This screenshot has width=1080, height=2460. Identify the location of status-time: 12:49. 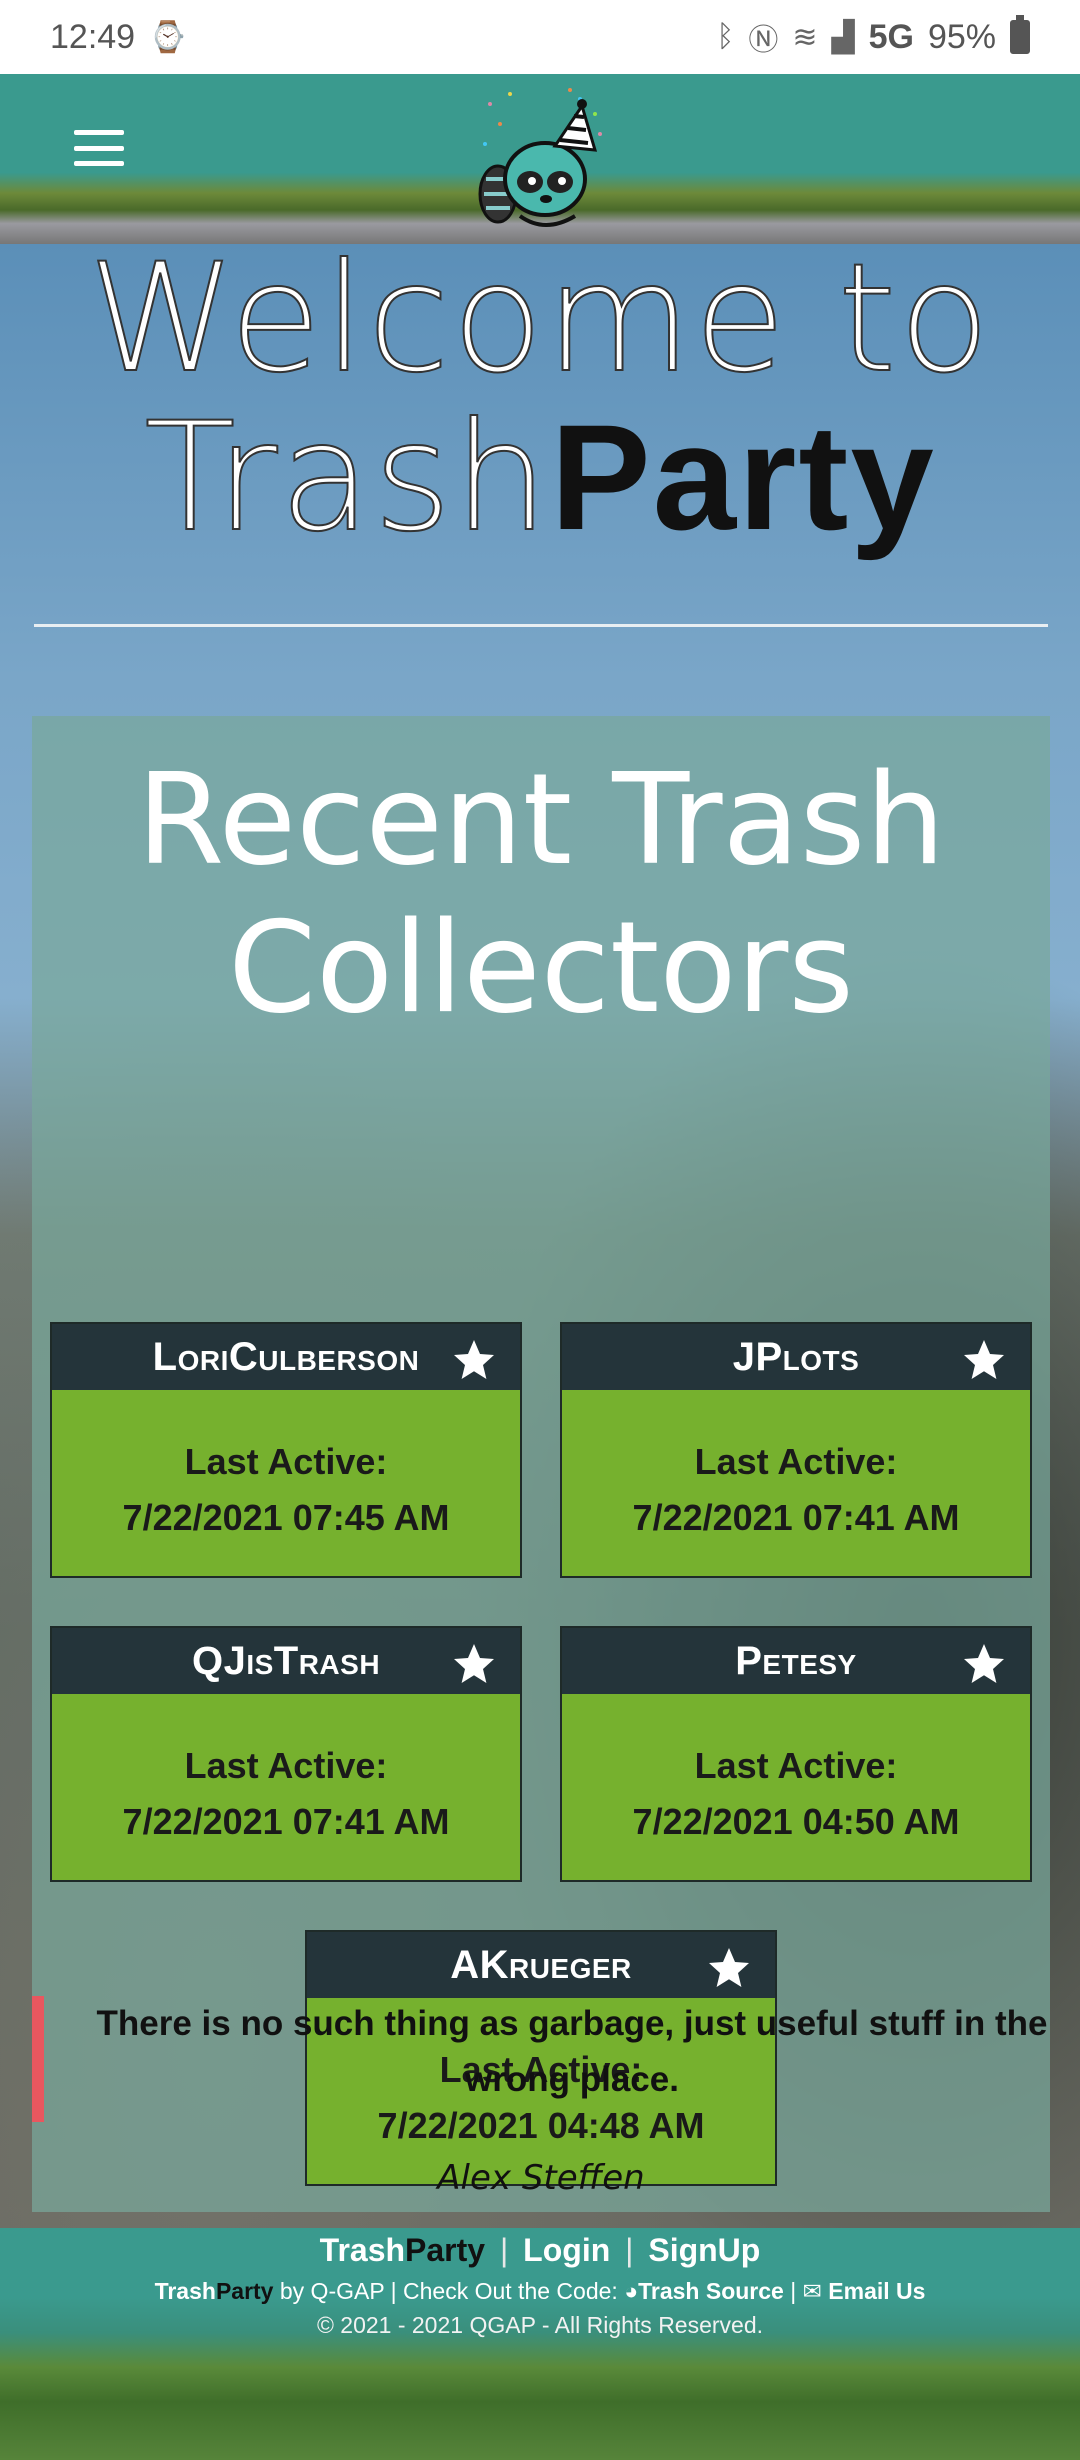
(93, 36).